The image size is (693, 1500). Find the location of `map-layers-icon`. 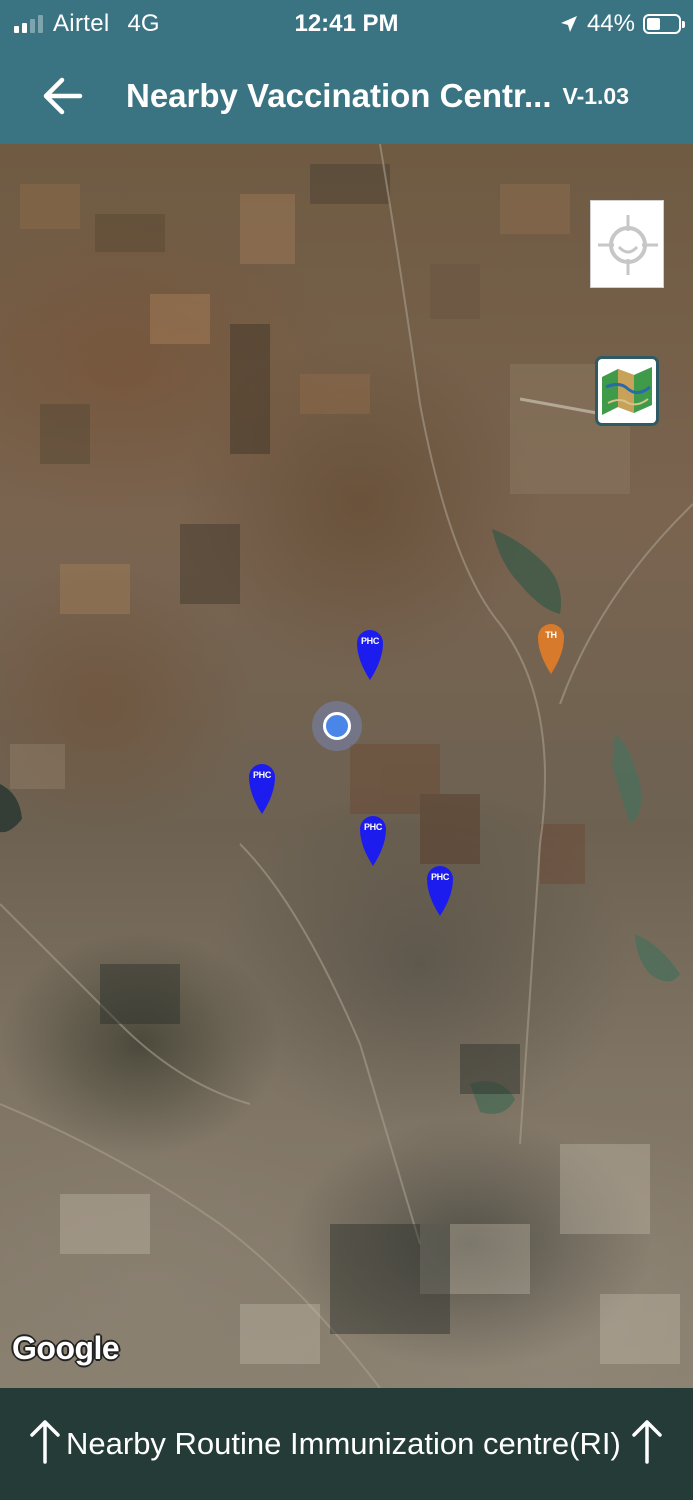

map-layers-icon is located at coordinates (627, 391).